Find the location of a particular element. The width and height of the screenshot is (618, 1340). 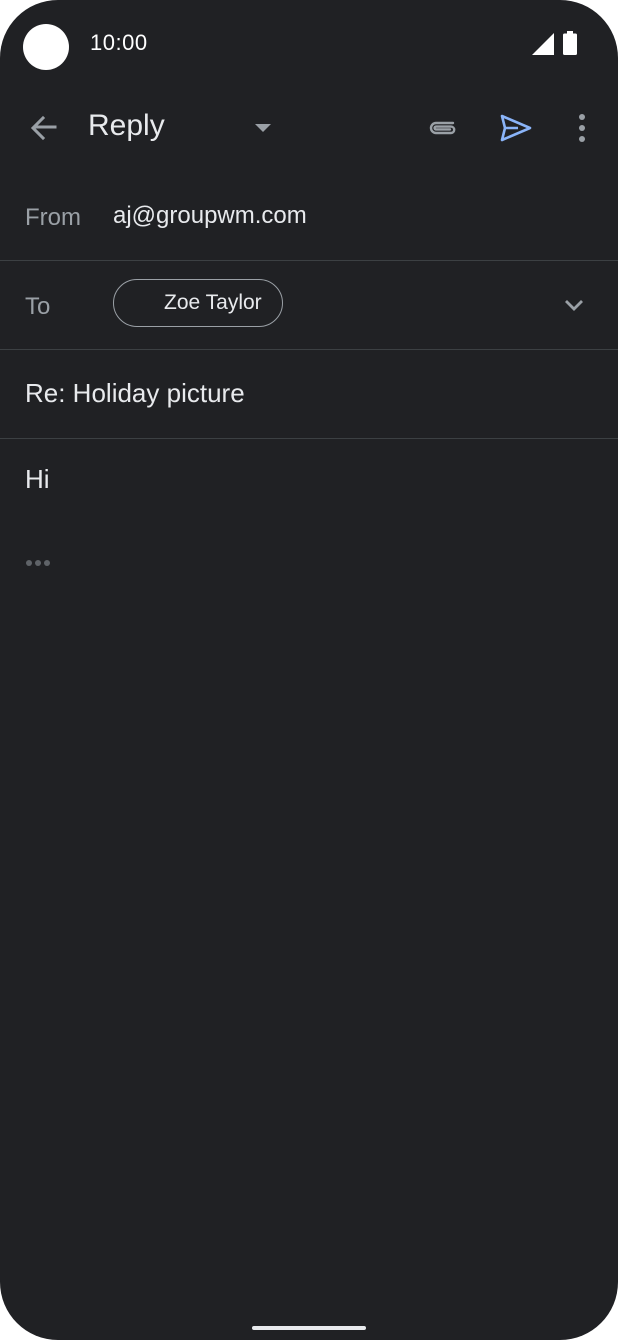

back-arrow-icon is located at coordinates (43, 128).